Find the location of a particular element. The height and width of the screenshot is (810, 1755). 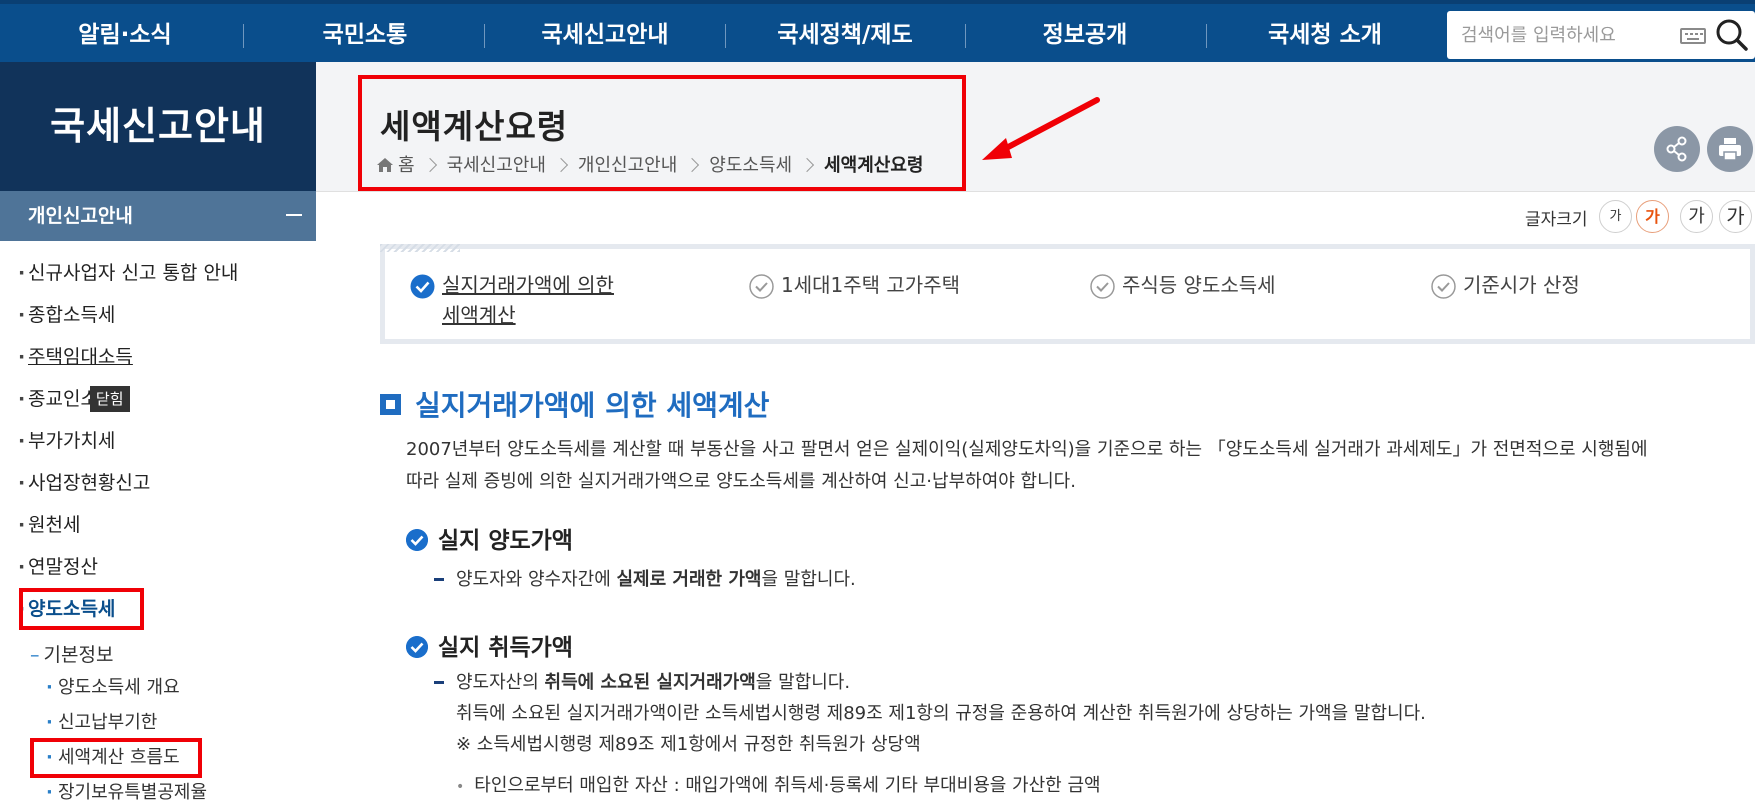

section-square-icon is located at coordinates (390, 404).